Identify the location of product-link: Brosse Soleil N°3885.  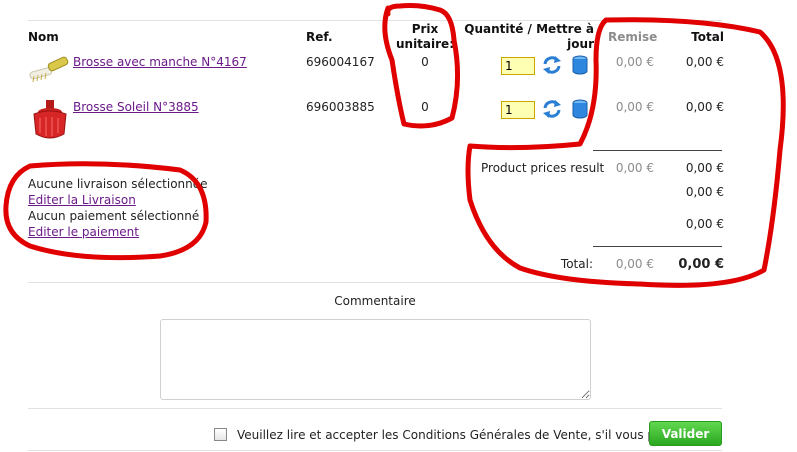
(136, 107).